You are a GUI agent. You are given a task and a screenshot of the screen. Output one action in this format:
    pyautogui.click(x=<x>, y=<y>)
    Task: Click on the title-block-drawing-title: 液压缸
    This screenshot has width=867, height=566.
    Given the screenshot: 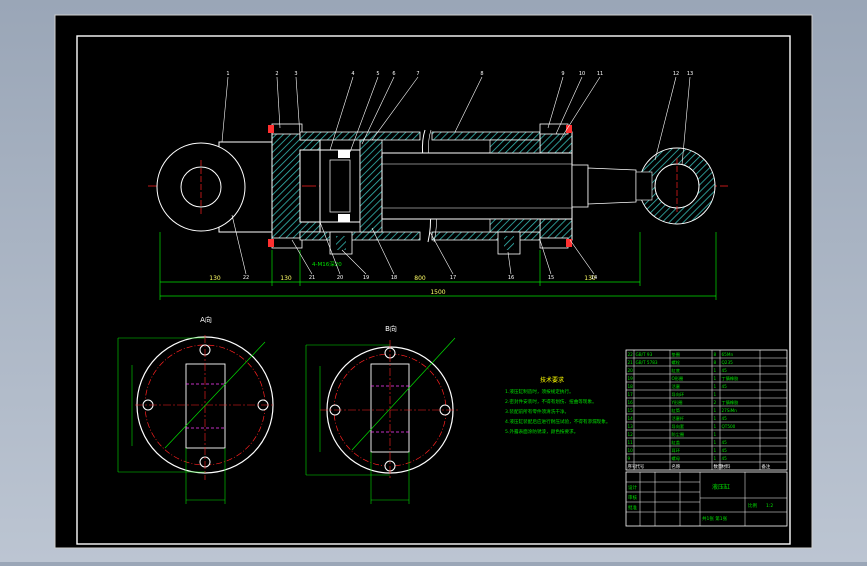 What is the action you would take?
    pyautogui.click(x=721, y=487)
    